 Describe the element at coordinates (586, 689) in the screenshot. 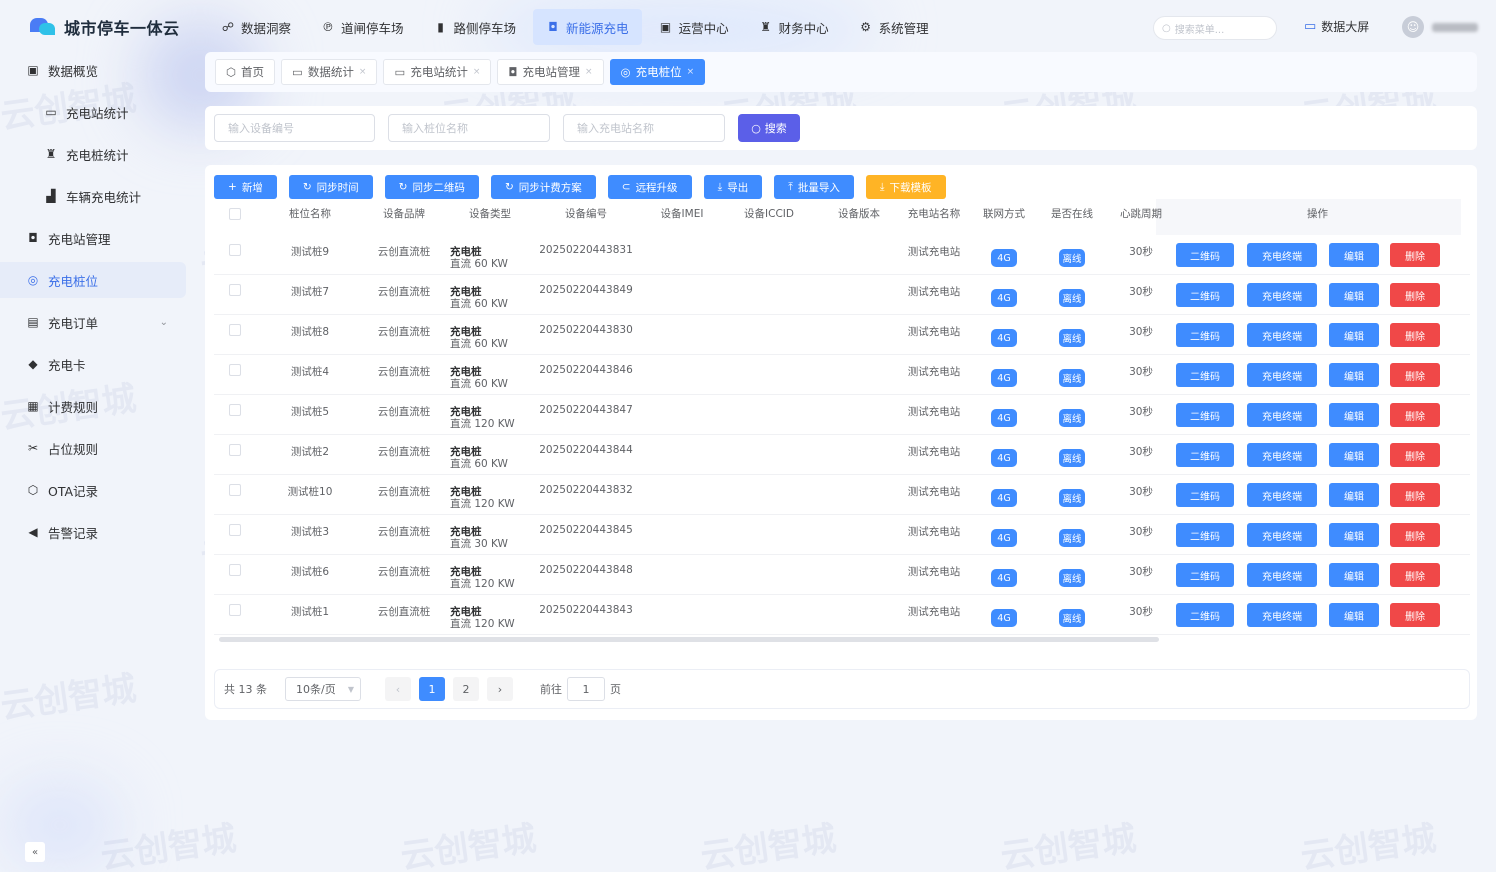

I see `goto-page-input: 1` at that location.